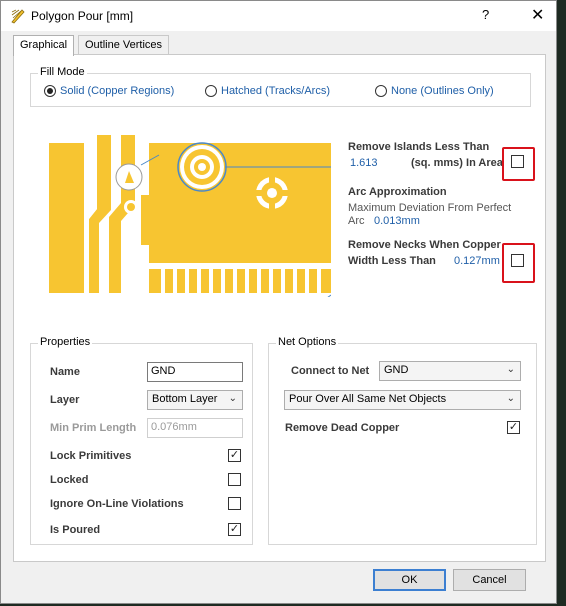 The width and height of the screenshot is (566, 606). Describe the element at coordinates (234, 503) in the screenshot. I see `ignore-online-violations-checkbox` at that location.